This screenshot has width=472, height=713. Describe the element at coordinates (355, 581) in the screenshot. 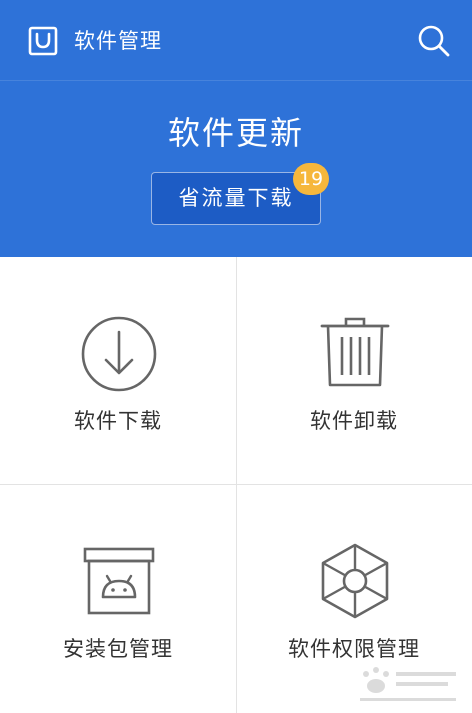

I see `aperture-icon` at that location.